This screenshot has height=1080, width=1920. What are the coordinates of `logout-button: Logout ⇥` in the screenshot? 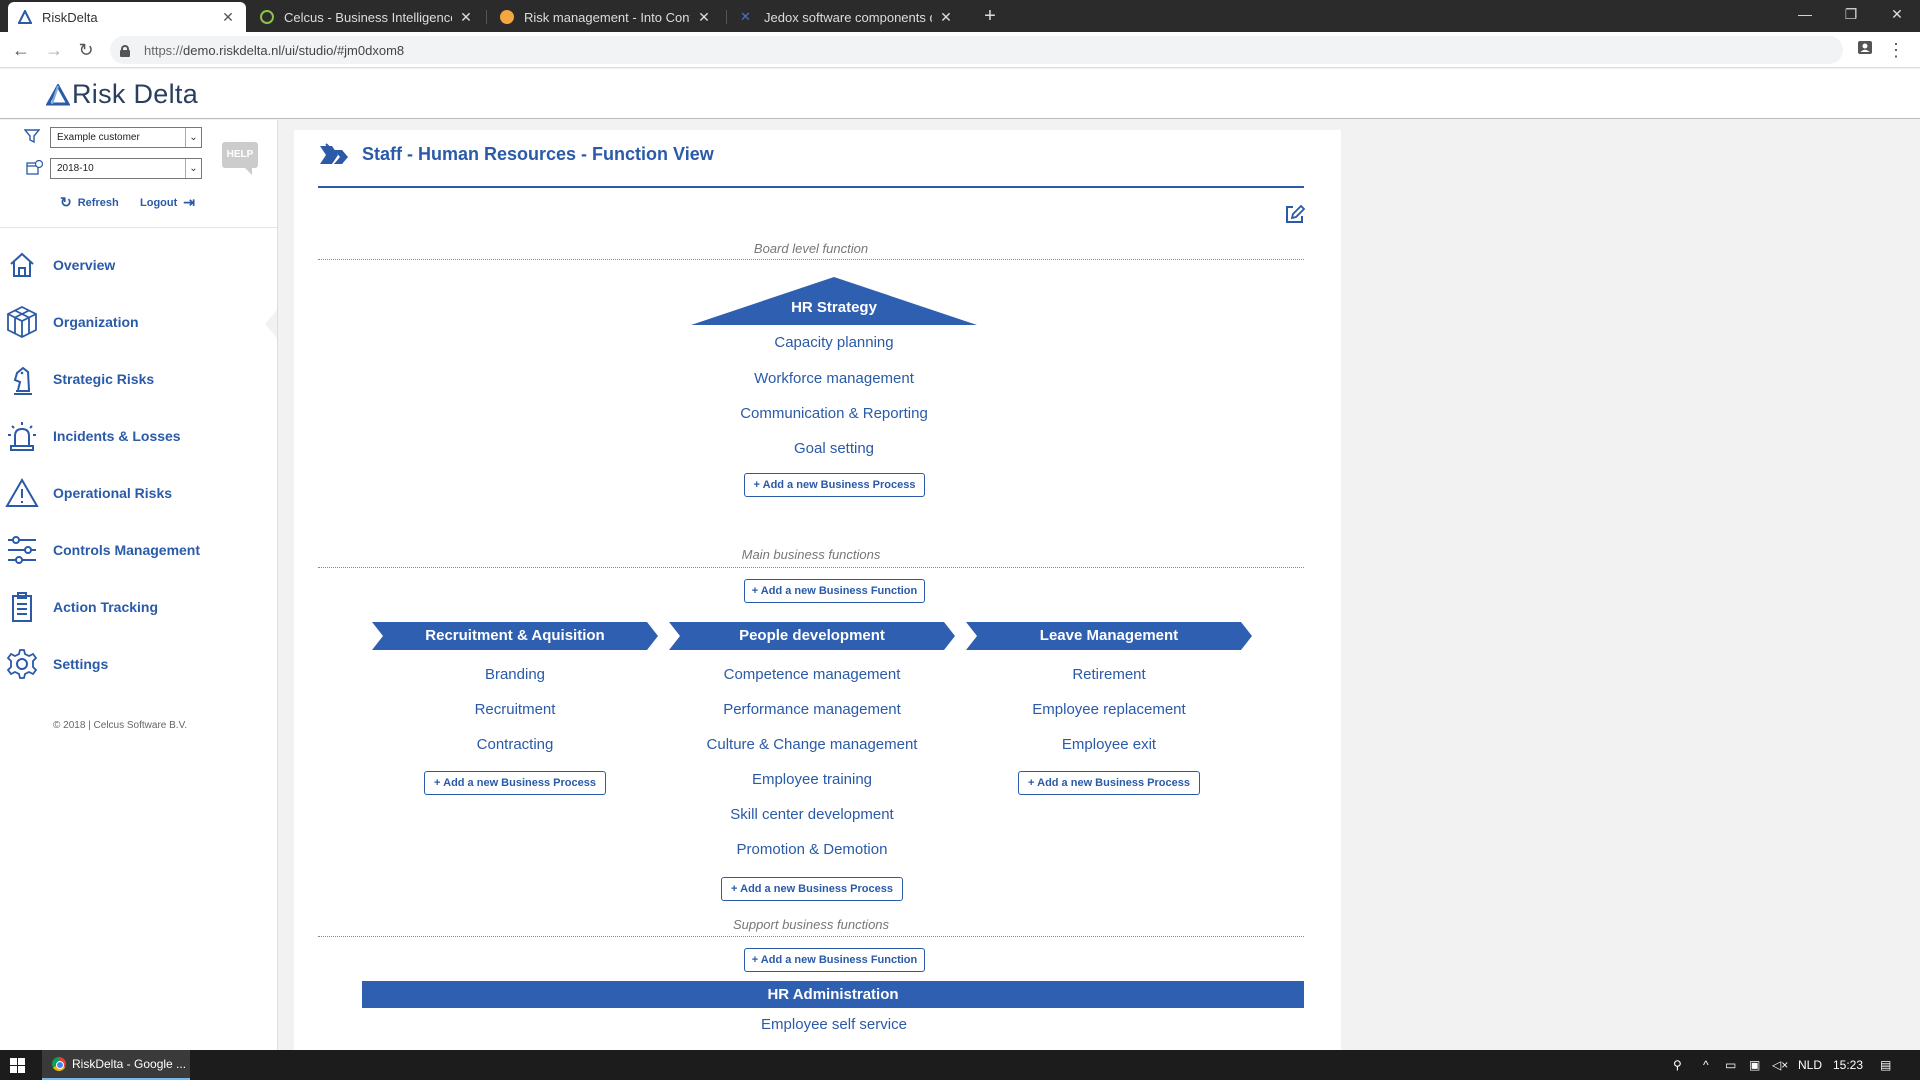 It's located at (167, 202).